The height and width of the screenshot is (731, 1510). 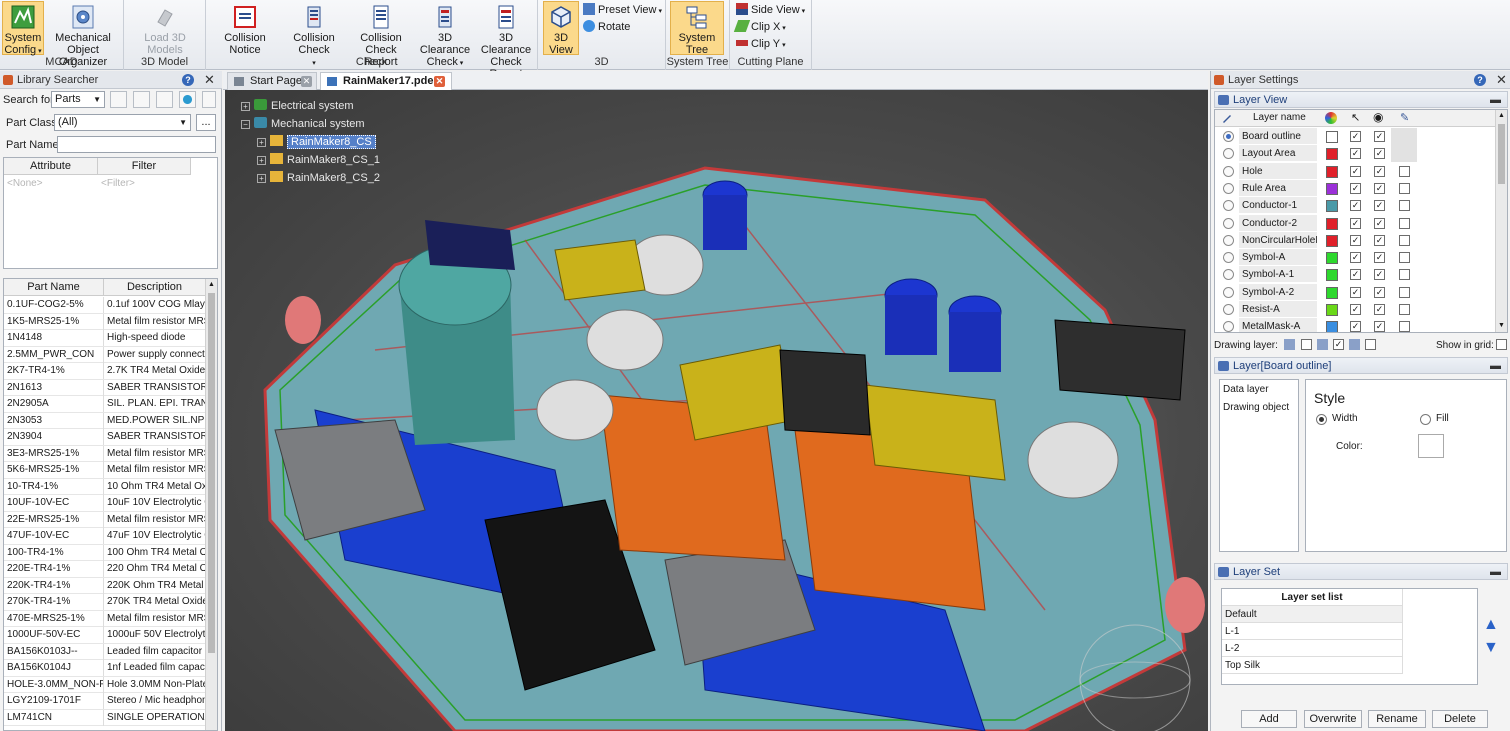 I want to click on rename-button: Rename, so click(x=1397, y=719).